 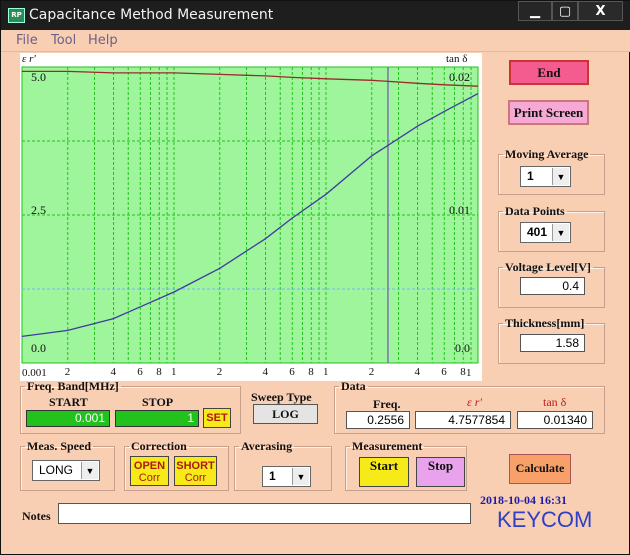 I want to click on y-left-tick-mid: 2.5, so click(x=38, y=210).